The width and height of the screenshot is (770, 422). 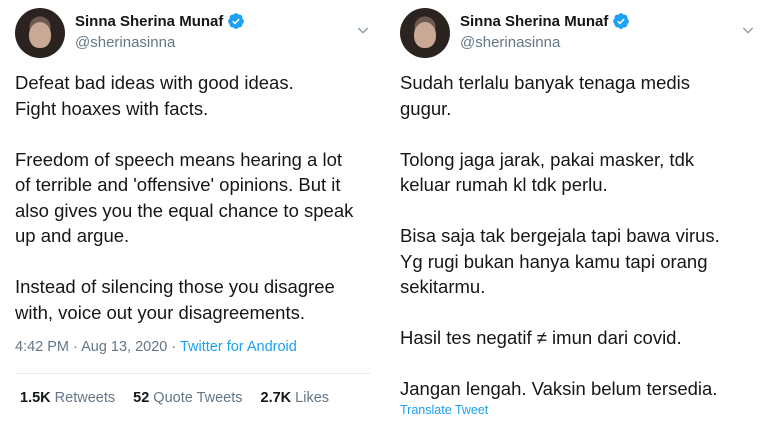 I want to click on retweets-label: Retweets, so click(x=85, y=398).